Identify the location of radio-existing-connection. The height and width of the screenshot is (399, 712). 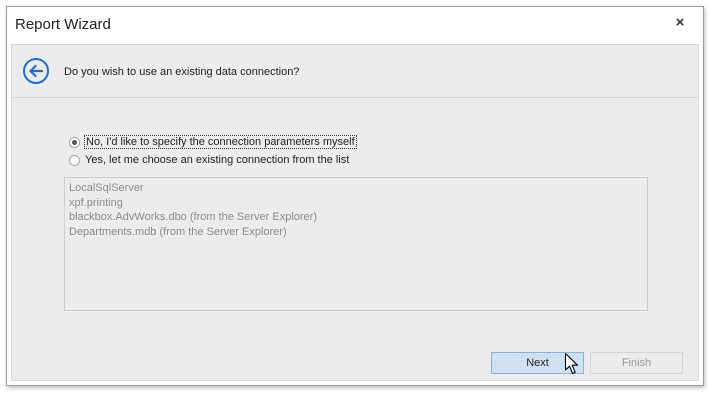
(74, 160).